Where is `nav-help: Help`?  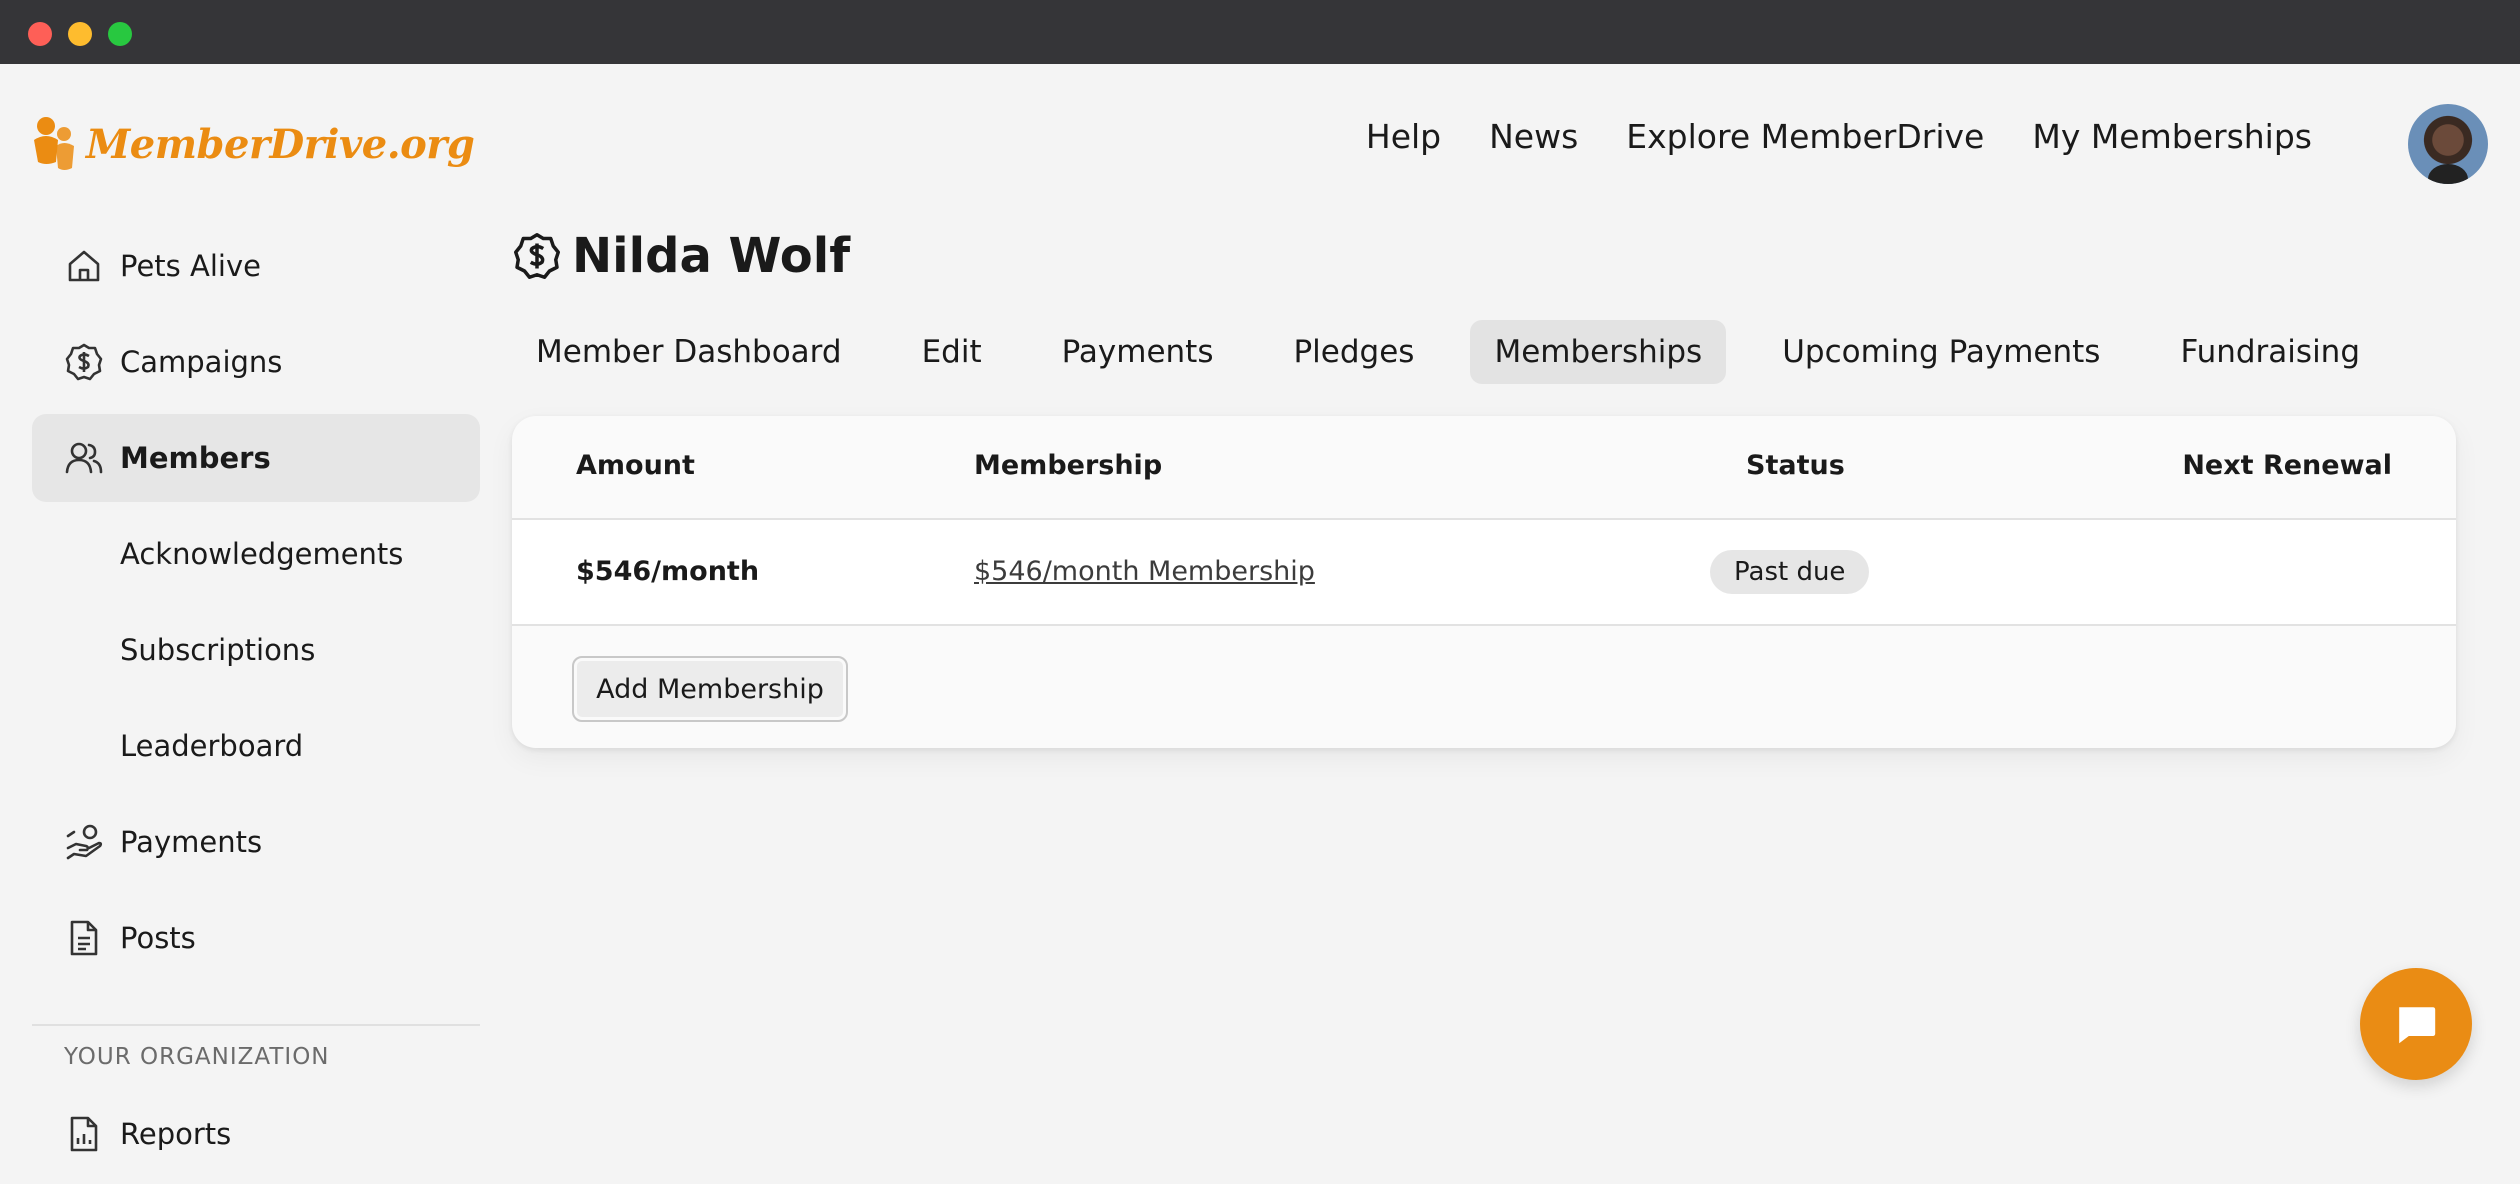
nav-help: Help is located at coordinates (1403, 136).